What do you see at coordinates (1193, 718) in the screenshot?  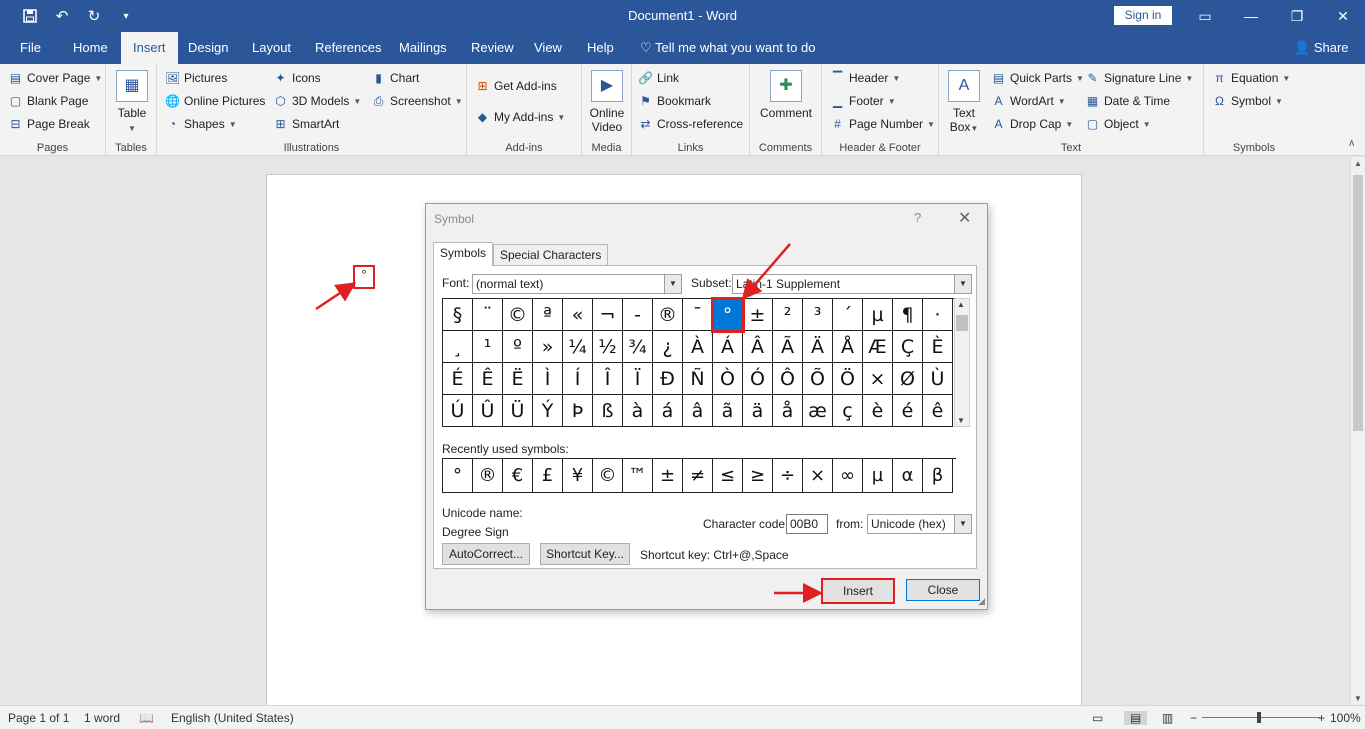 I see `zoom-out-icon: −` at bounding box center [1193, 718].